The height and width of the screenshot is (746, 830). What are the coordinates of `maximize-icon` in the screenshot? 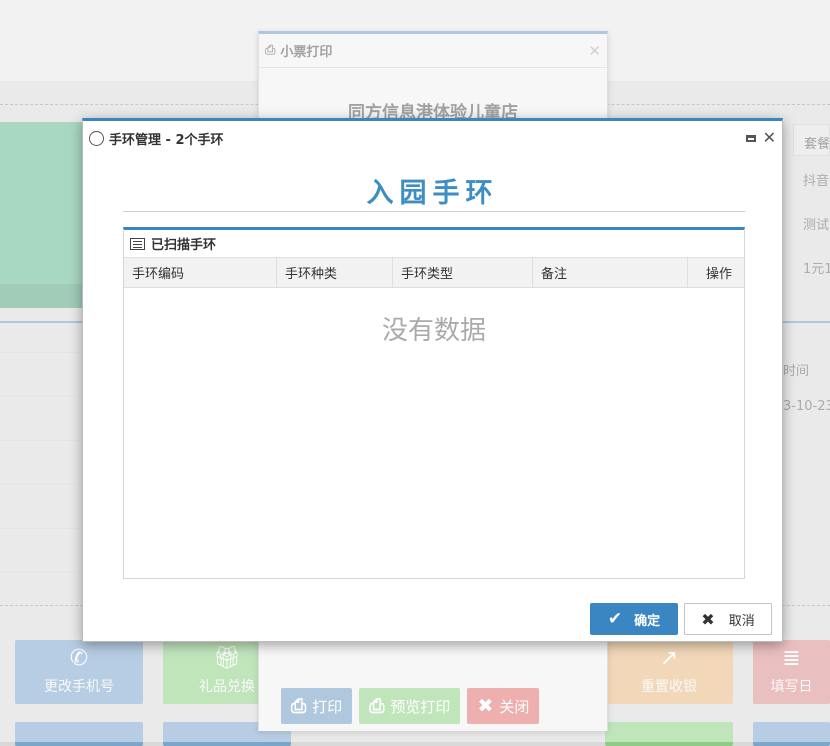 It's located at (750, 138).